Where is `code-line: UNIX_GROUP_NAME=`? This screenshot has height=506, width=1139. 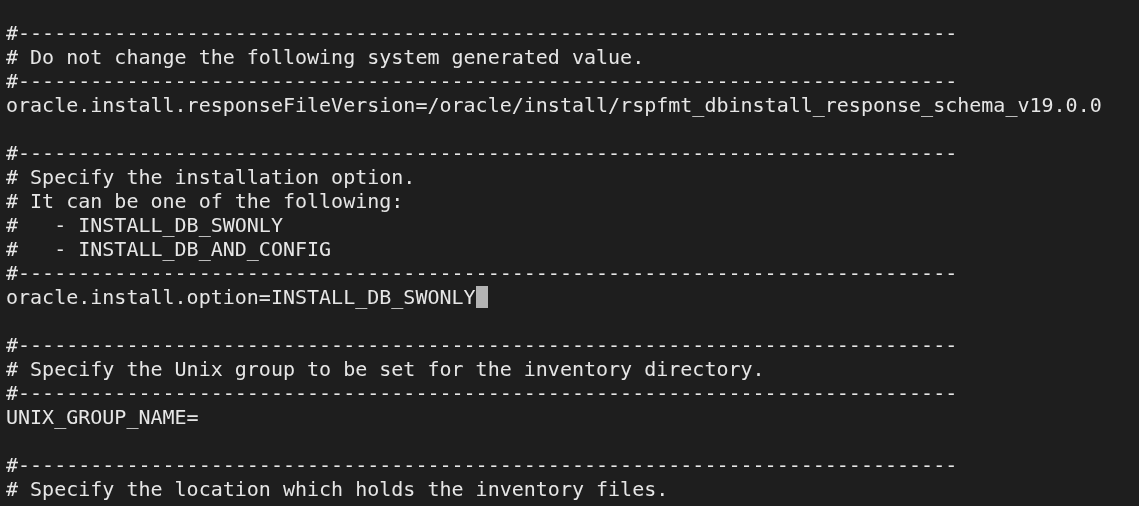
code-line: UNIX_GROUP_NAME= is located at coordinates (102, 417).